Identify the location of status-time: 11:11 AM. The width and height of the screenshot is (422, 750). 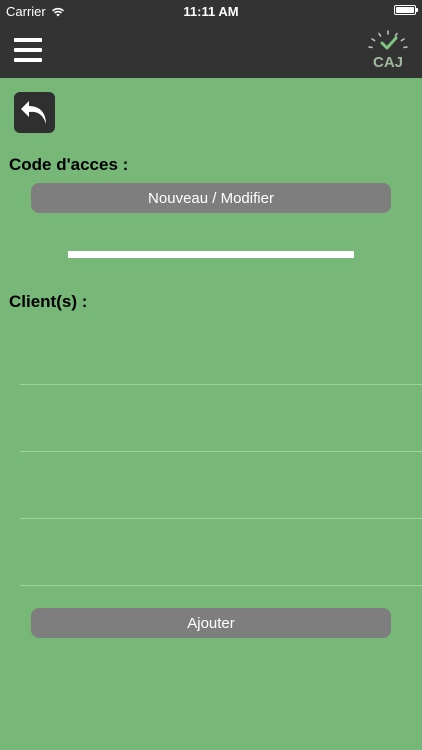
(211, 11).